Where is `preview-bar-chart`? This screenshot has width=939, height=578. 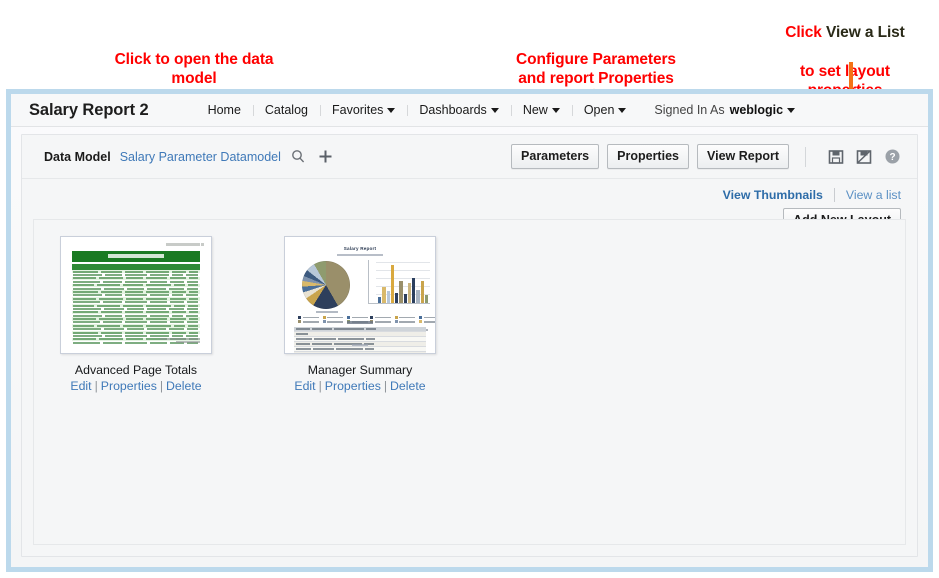 preview-bar-chart is located at coordinates (399, 284).